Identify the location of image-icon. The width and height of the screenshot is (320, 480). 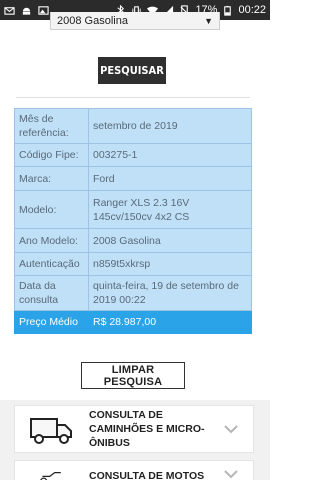
(43, 10).